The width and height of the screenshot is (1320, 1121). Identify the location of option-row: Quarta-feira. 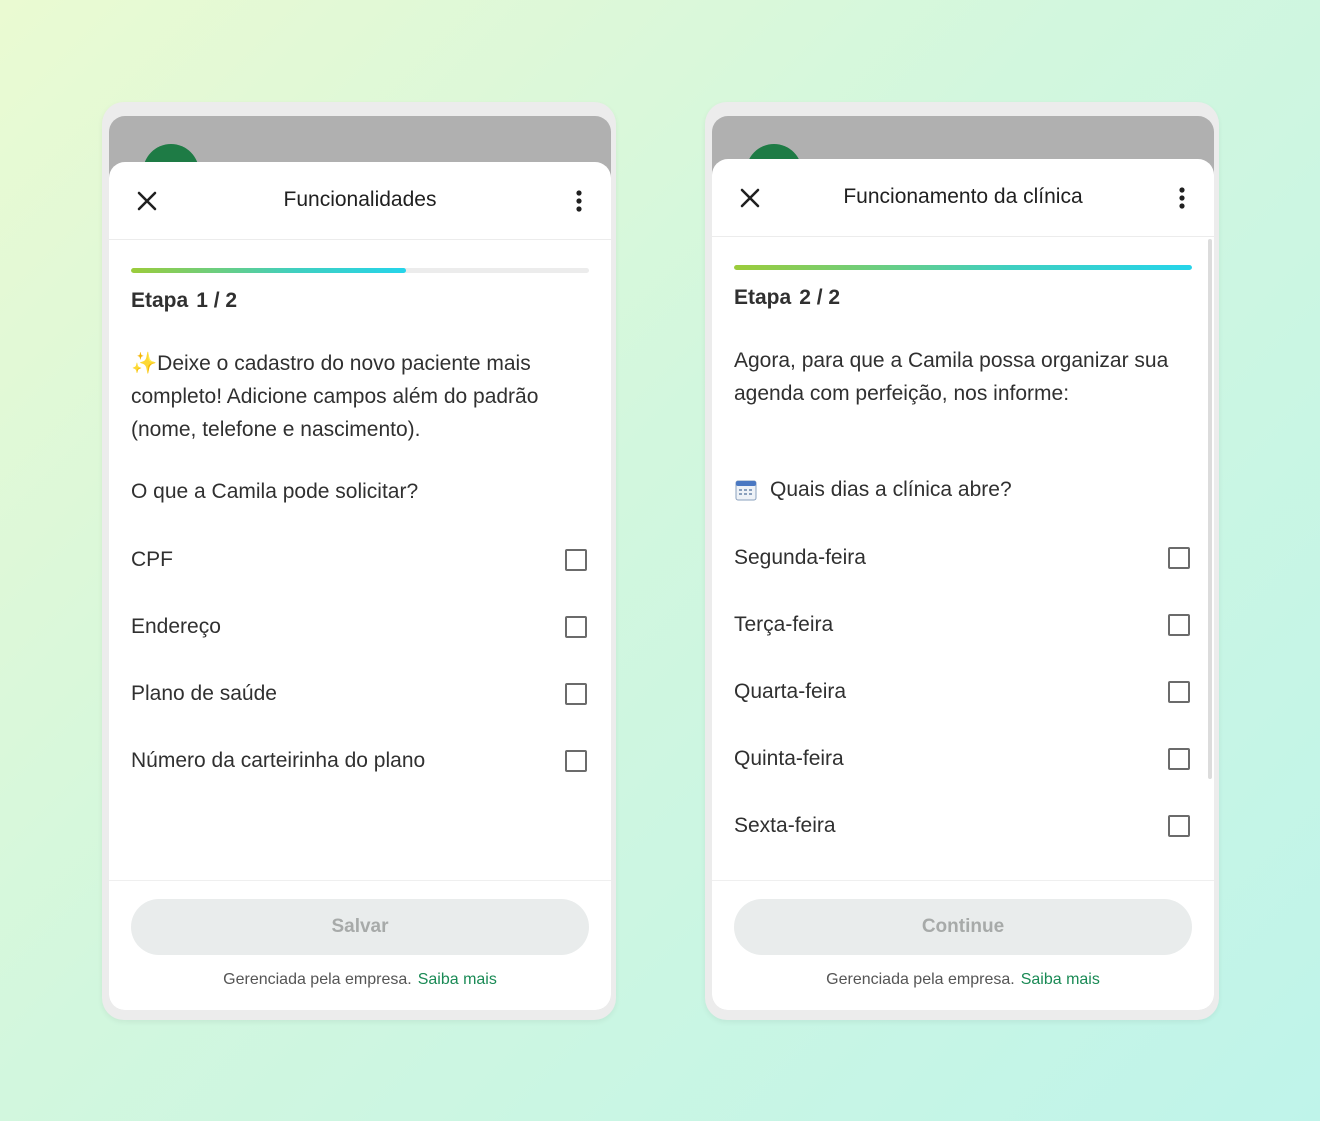
(963, 691).